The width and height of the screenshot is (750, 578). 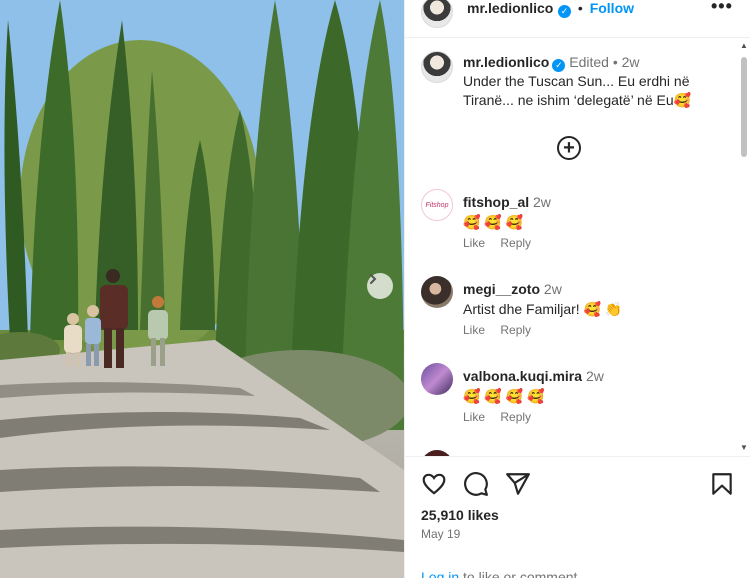 What do you see at coordinates (569, 148) in the screenshot?
I see `add-comments-icon: +` at bounding box center [569, 148].